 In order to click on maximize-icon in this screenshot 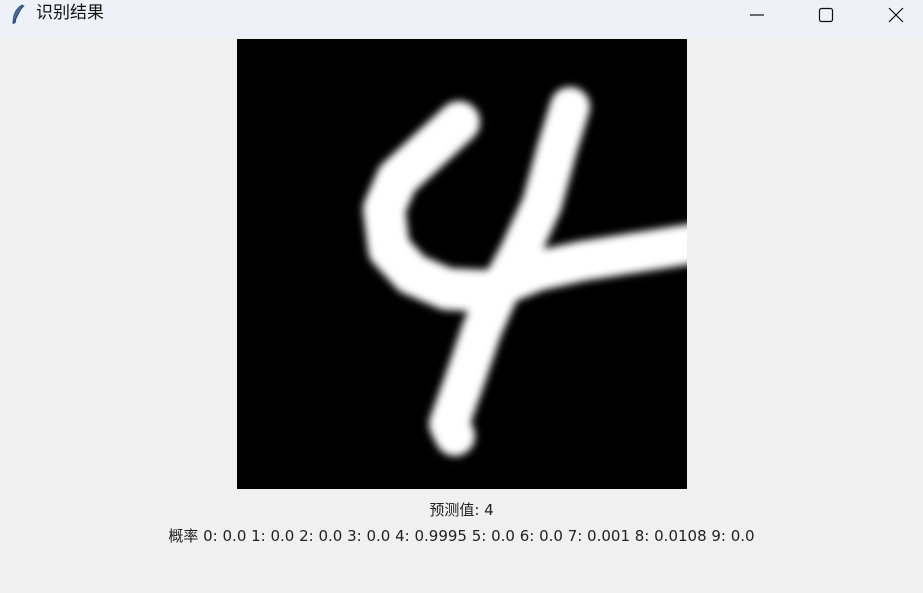, I will do `click(826, 15)`.